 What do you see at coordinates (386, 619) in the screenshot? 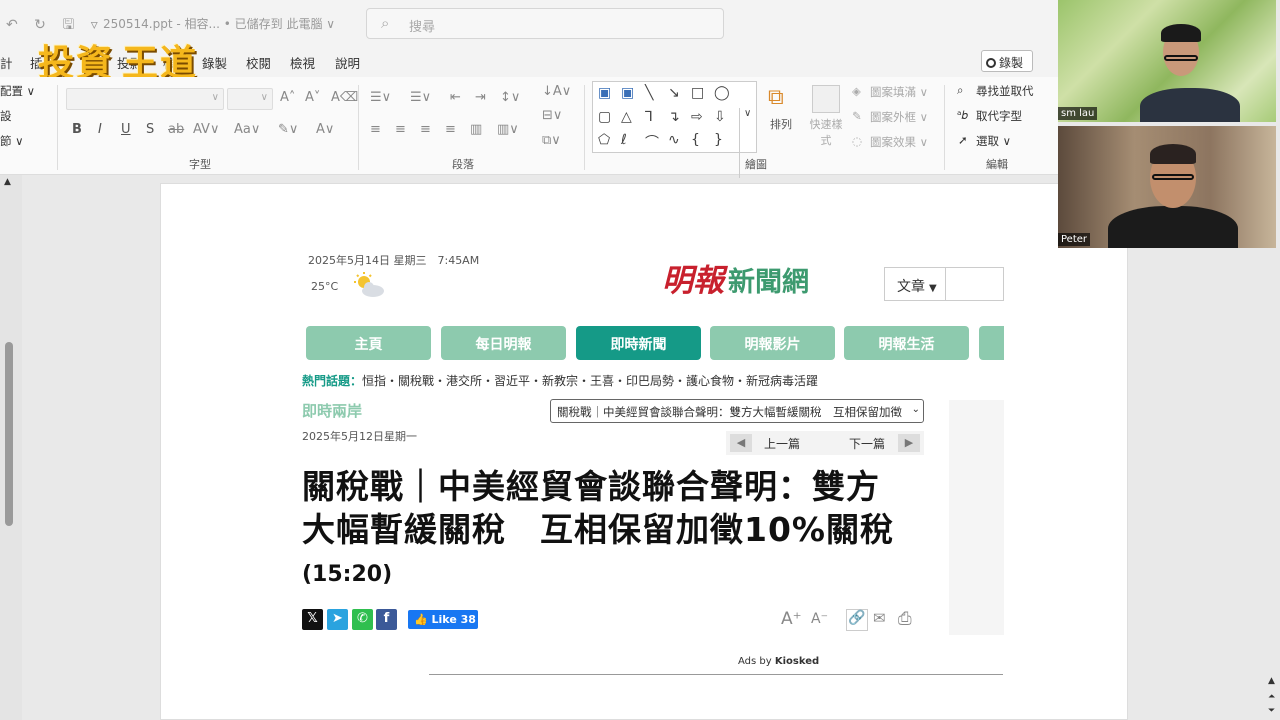
I see `facebook-share-icon: f` at bounding box center [386, 619].